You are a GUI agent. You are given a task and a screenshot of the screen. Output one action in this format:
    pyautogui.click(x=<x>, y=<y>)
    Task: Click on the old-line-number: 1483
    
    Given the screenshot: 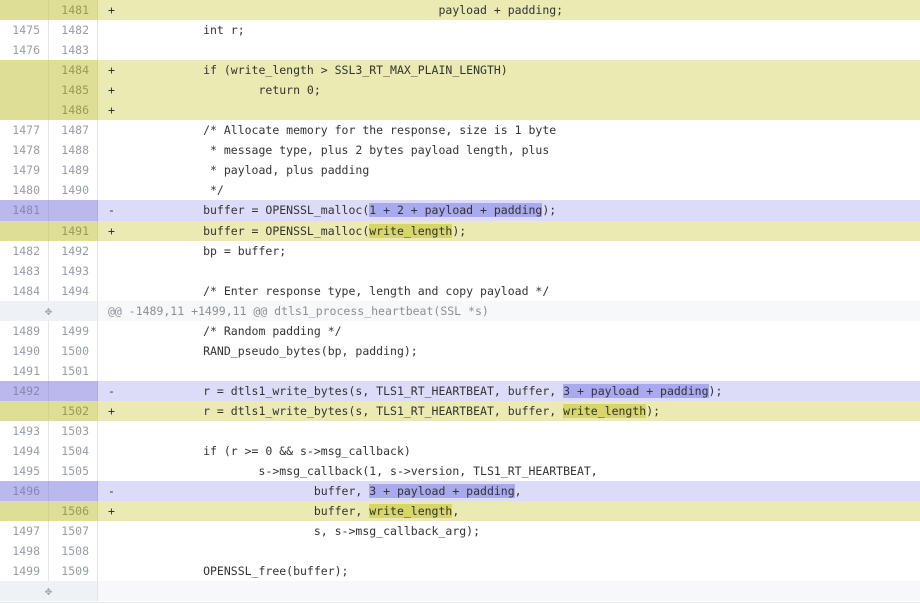 What is the action you would take?
    pyautogui.click(x=24, y=270)
    